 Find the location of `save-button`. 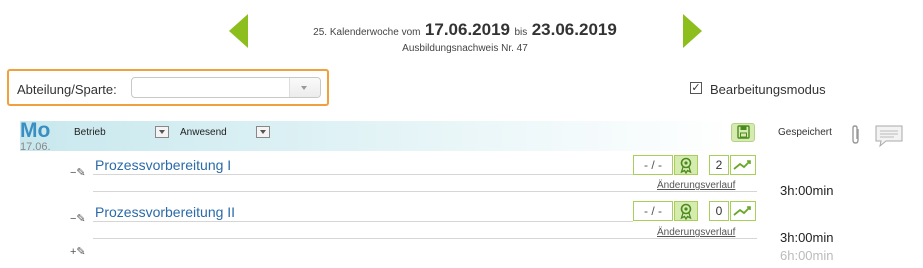

save-button is located at coordinates (743, 132).